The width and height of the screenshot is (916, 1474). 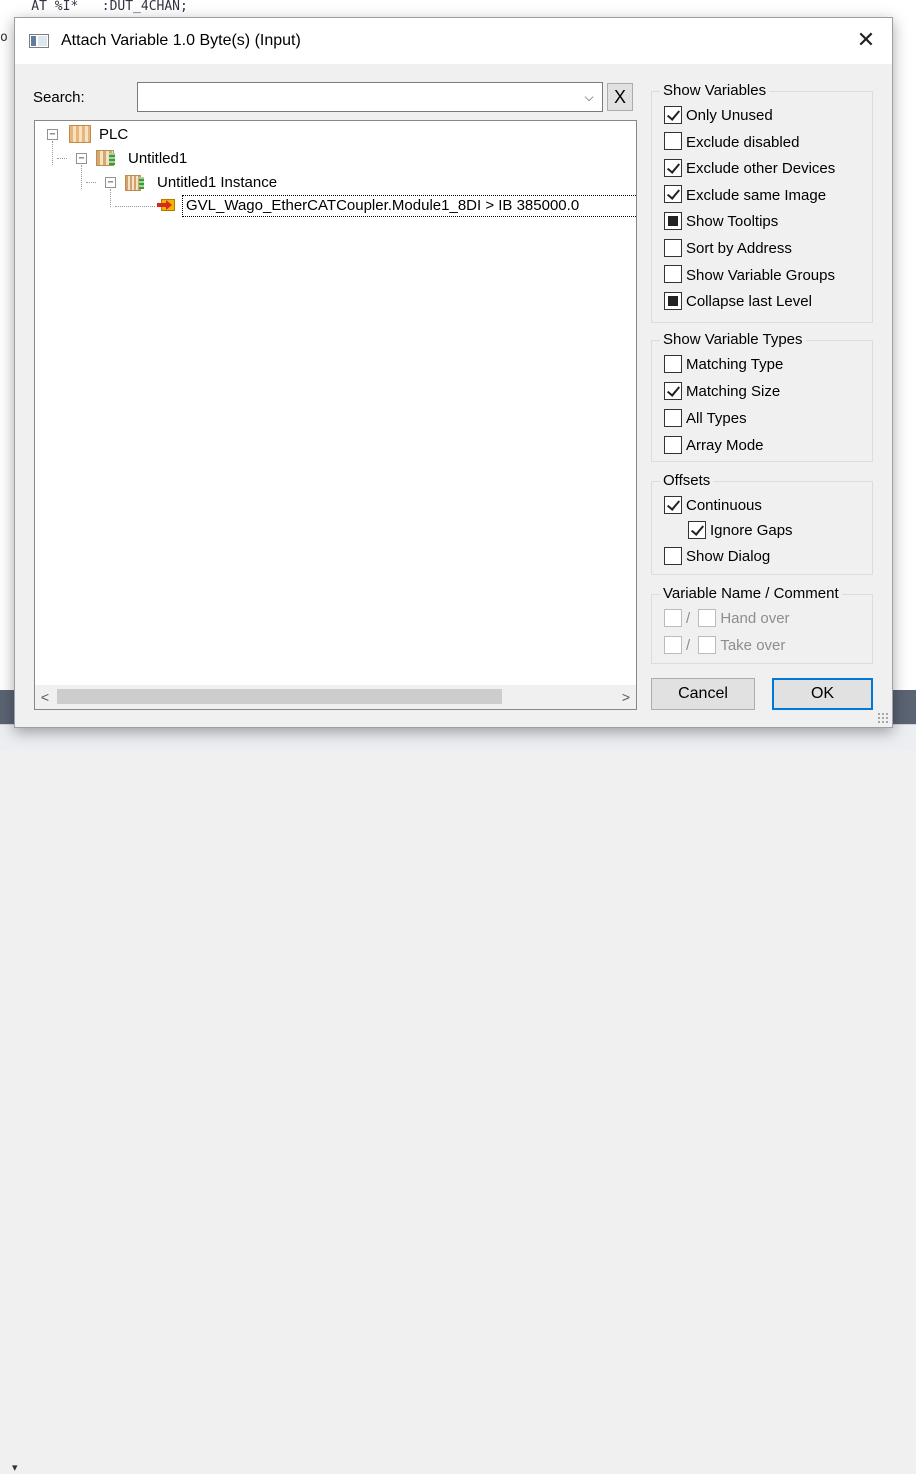 What do you see at coordinates (703, 694) in the screenshot?
I see `cancel-button: Cancel` at bounding box center [703, 694].